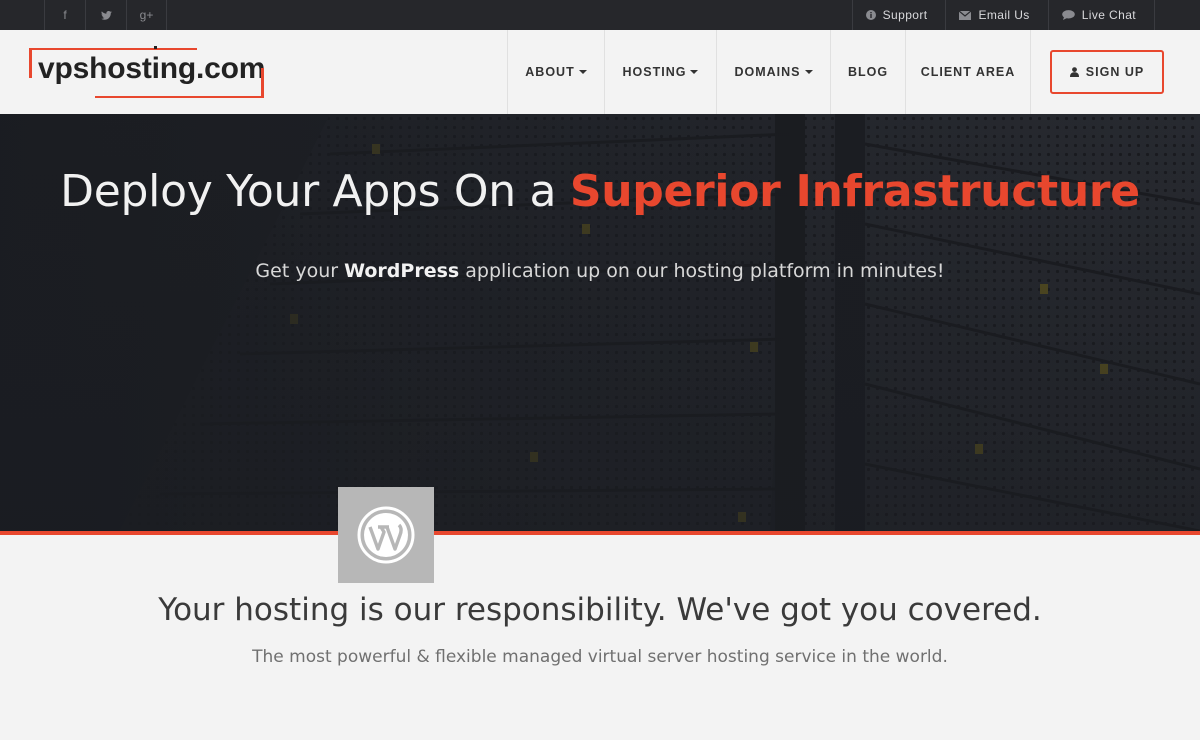 This screenshot has width=1200, height=740. Describe the element at coordinates (402, 271) in the screenshot. I see `hero-sub-bold: WordPress` at that location.